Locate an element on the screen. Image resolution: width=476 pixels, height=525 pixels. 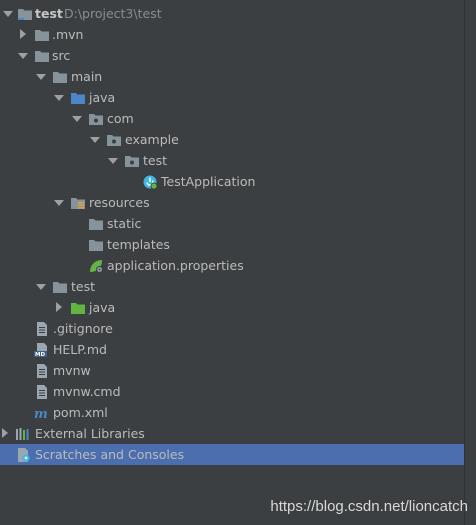
file-testapplication: TestApplication is located at coordinates (232, 181).